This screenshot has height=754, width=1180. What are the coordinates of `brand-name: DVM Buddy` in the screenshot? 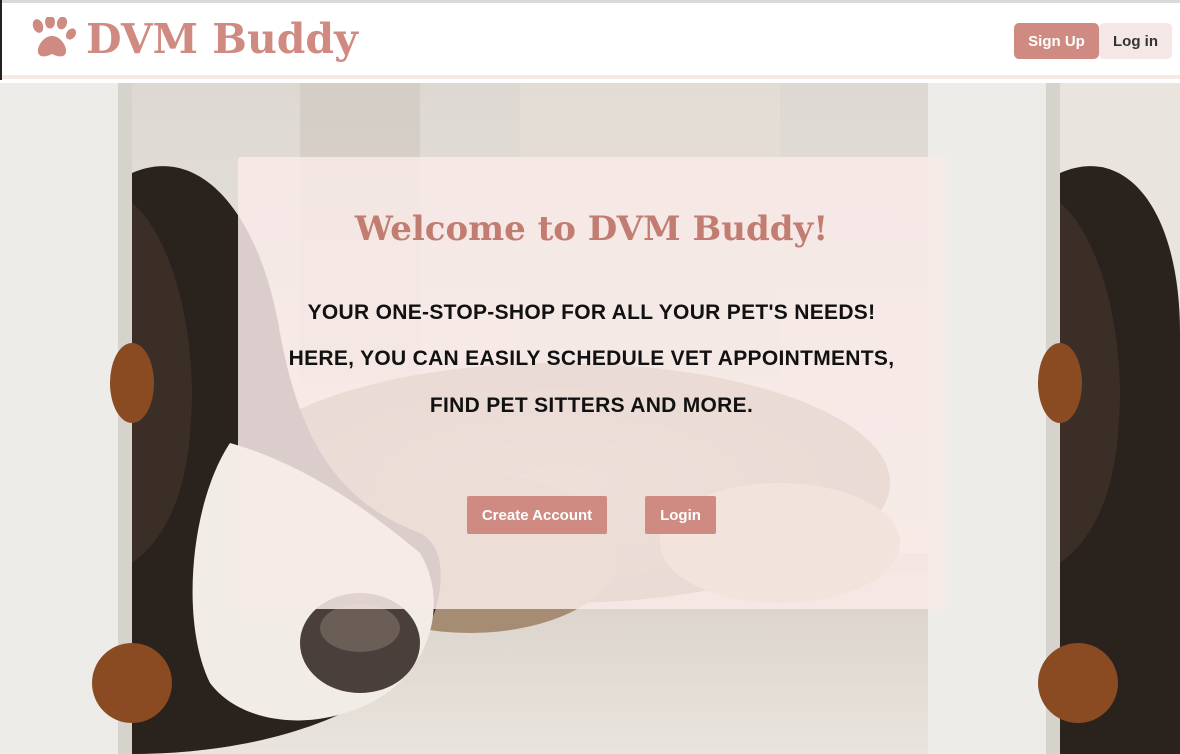 It's located at (222, 38).